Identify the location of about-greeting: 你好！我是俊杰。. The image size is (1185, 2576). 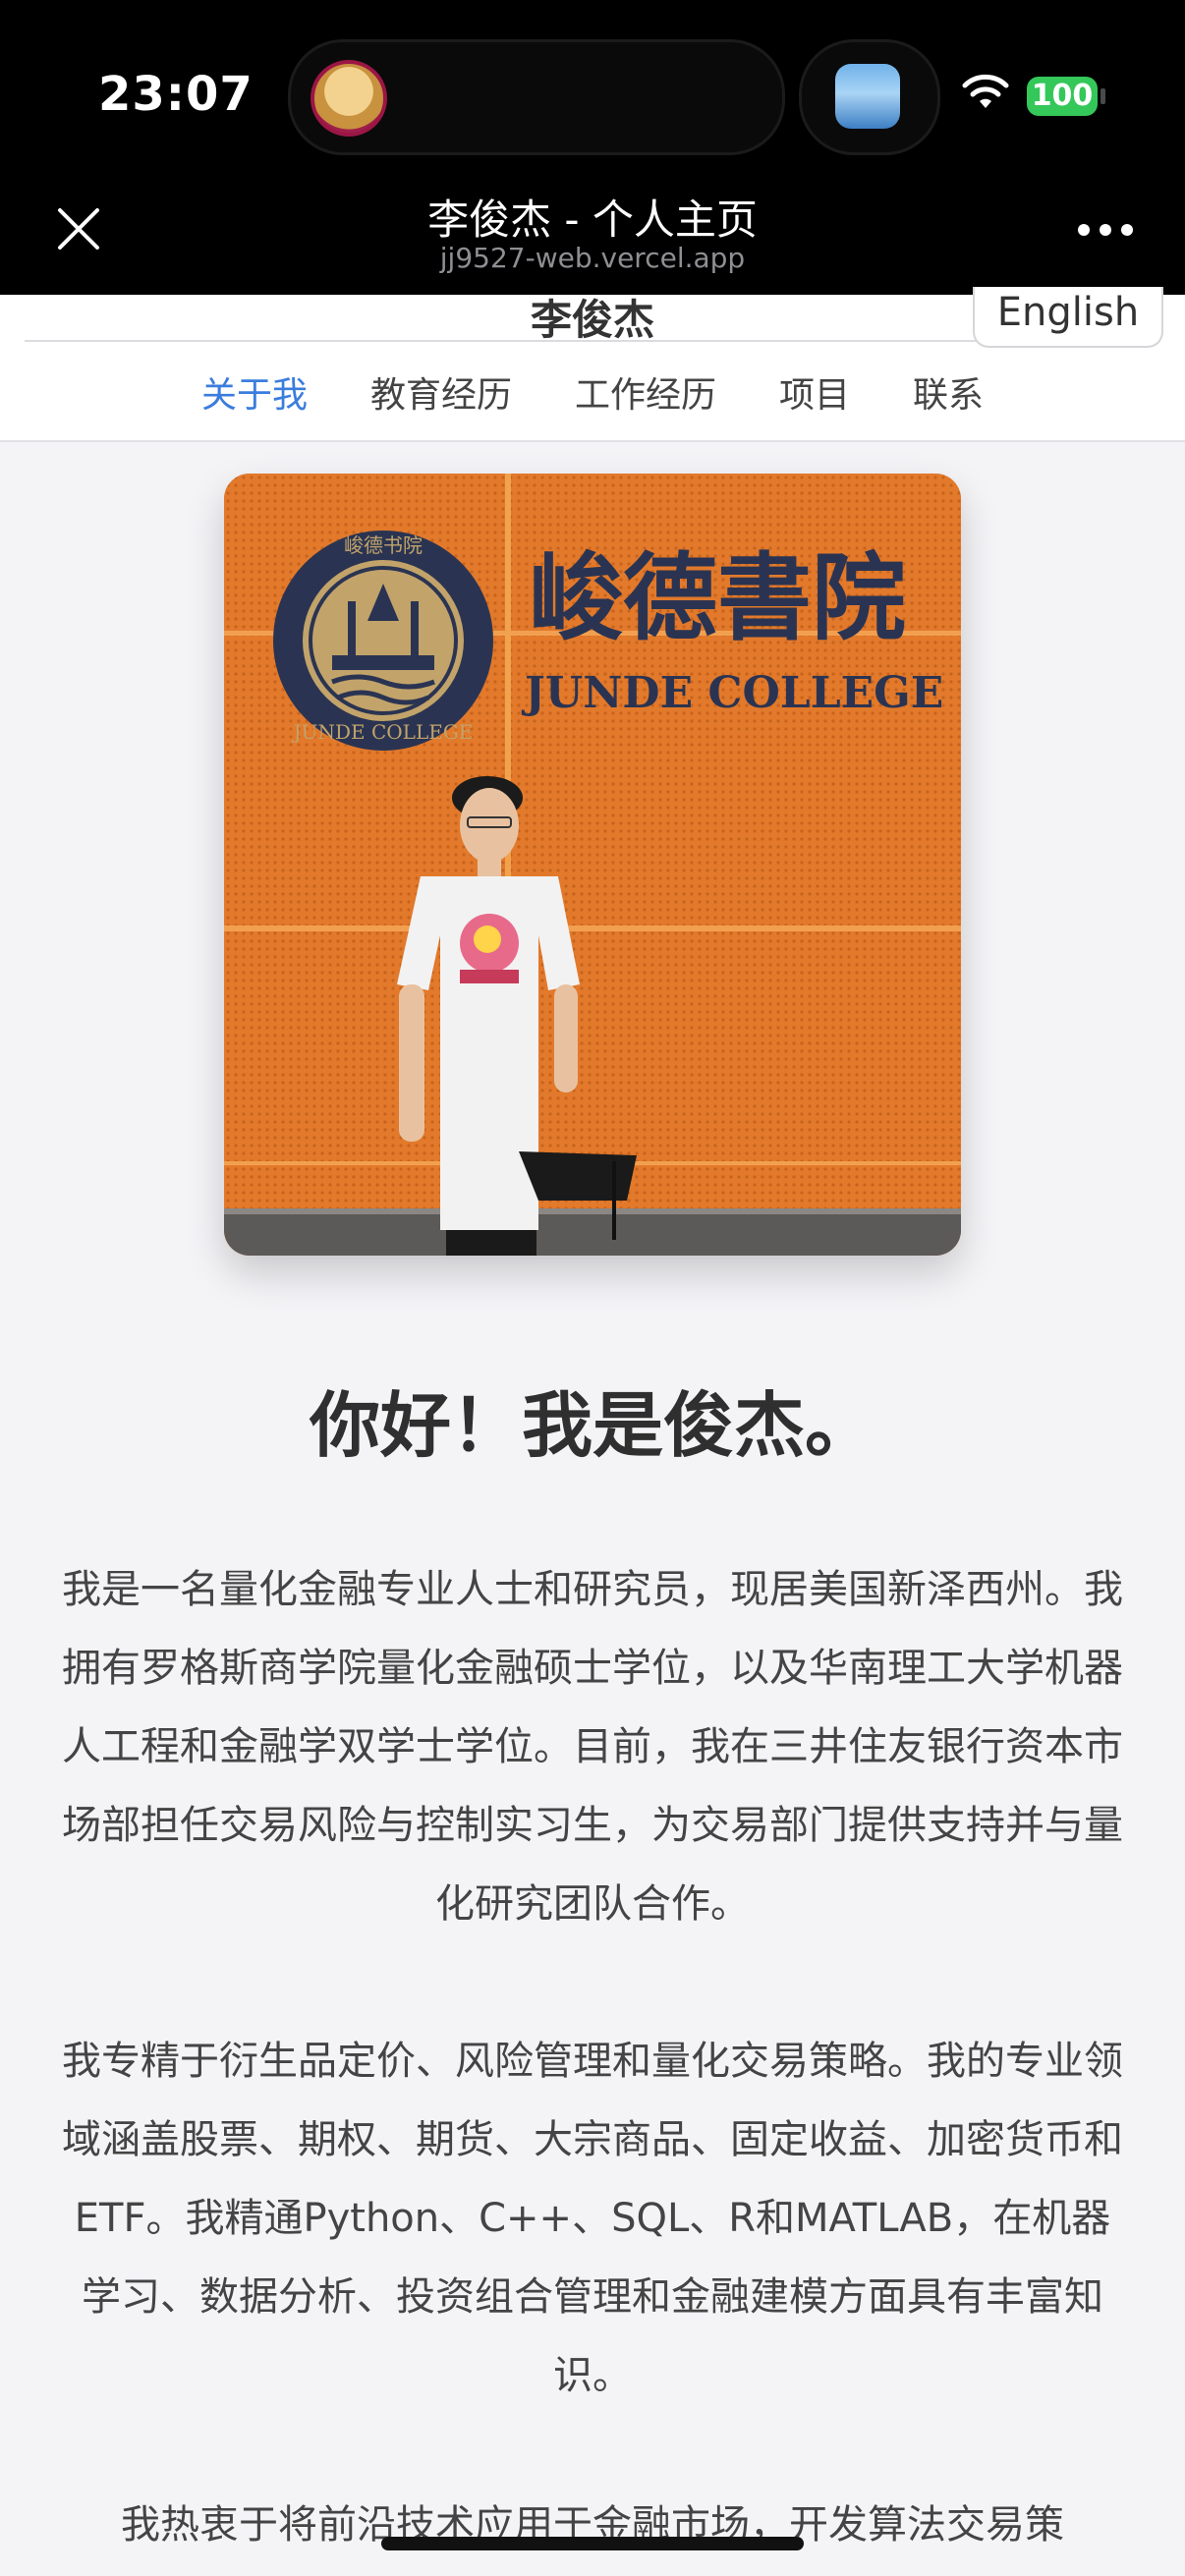
(592, 1425).